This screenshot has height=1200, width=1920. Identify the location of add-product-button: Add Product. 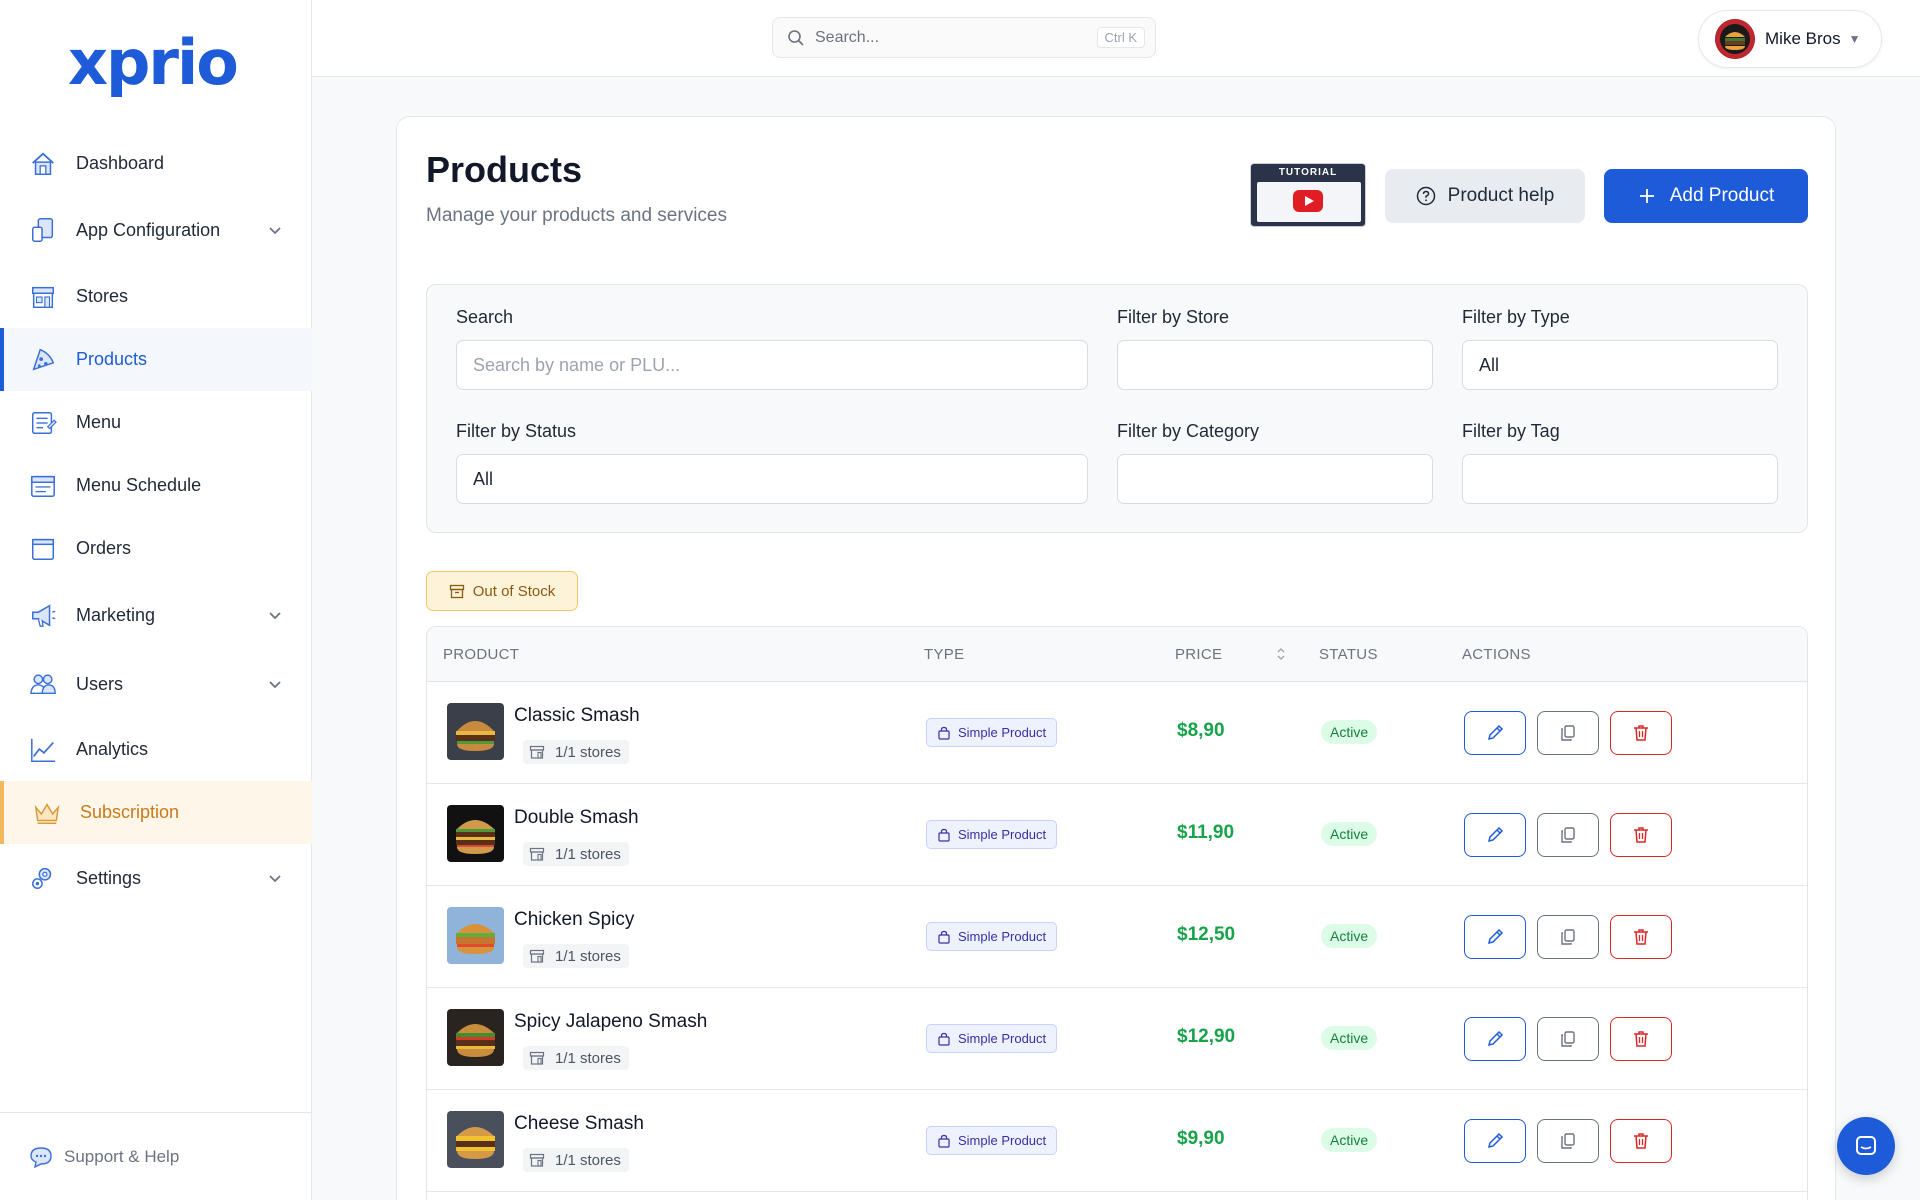
(1706, 196).